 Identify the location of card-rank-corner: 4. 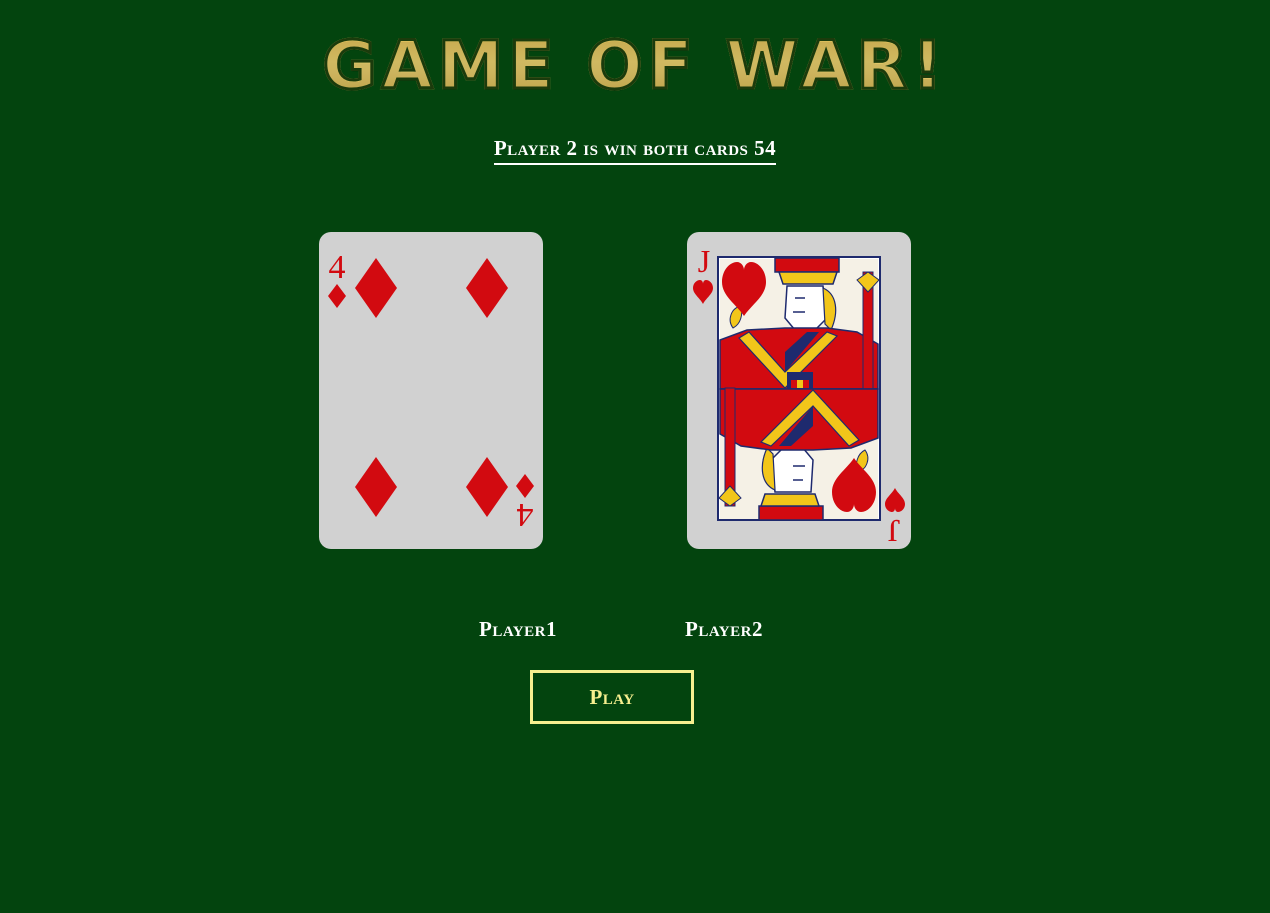
(337, 267).